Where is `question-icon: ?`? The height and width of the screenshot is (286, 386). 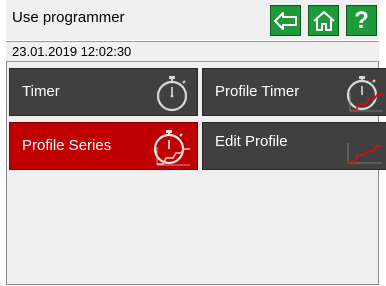
question-icon: ? is located at coordinates (361, 20).